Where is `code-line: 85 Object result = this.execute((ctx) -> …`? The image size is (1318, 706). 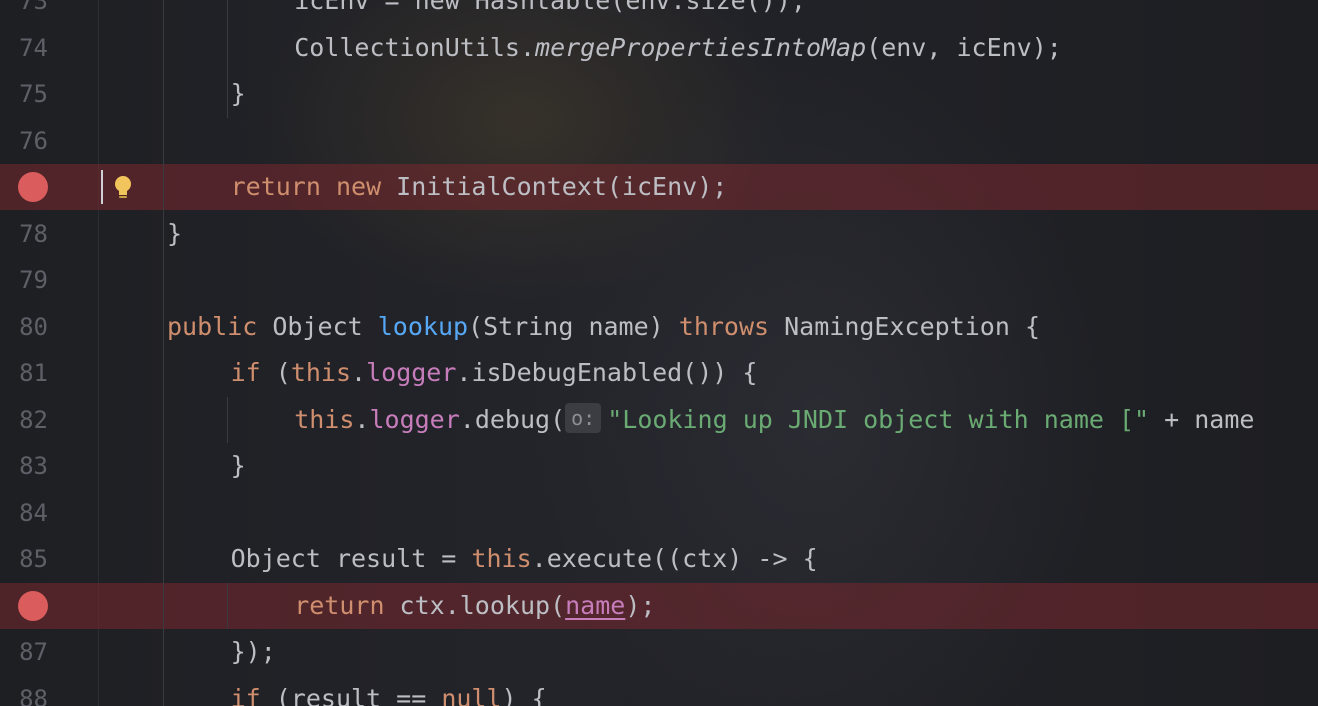
code-line: 85 Object result = this.execute((ctx) -> … is located at coordinates (659, 559).